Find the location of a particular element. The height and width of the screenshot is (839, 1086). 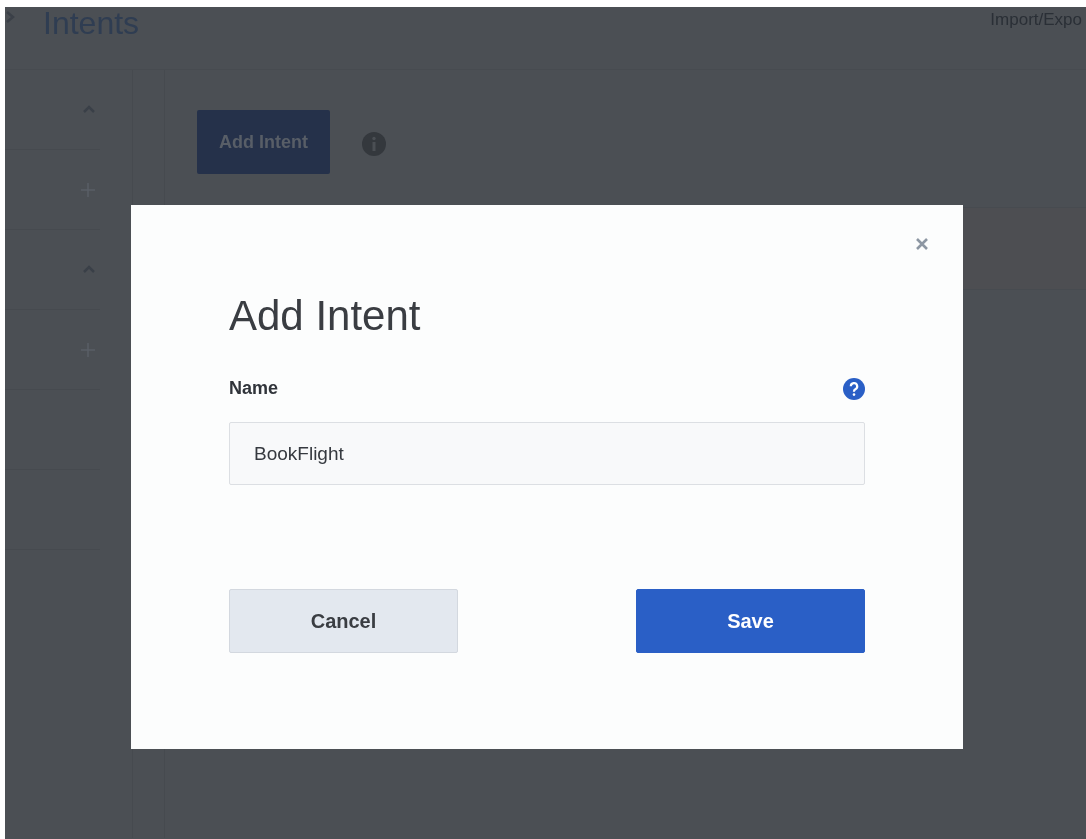

field-label: Name is located at coordinates (254, 389).